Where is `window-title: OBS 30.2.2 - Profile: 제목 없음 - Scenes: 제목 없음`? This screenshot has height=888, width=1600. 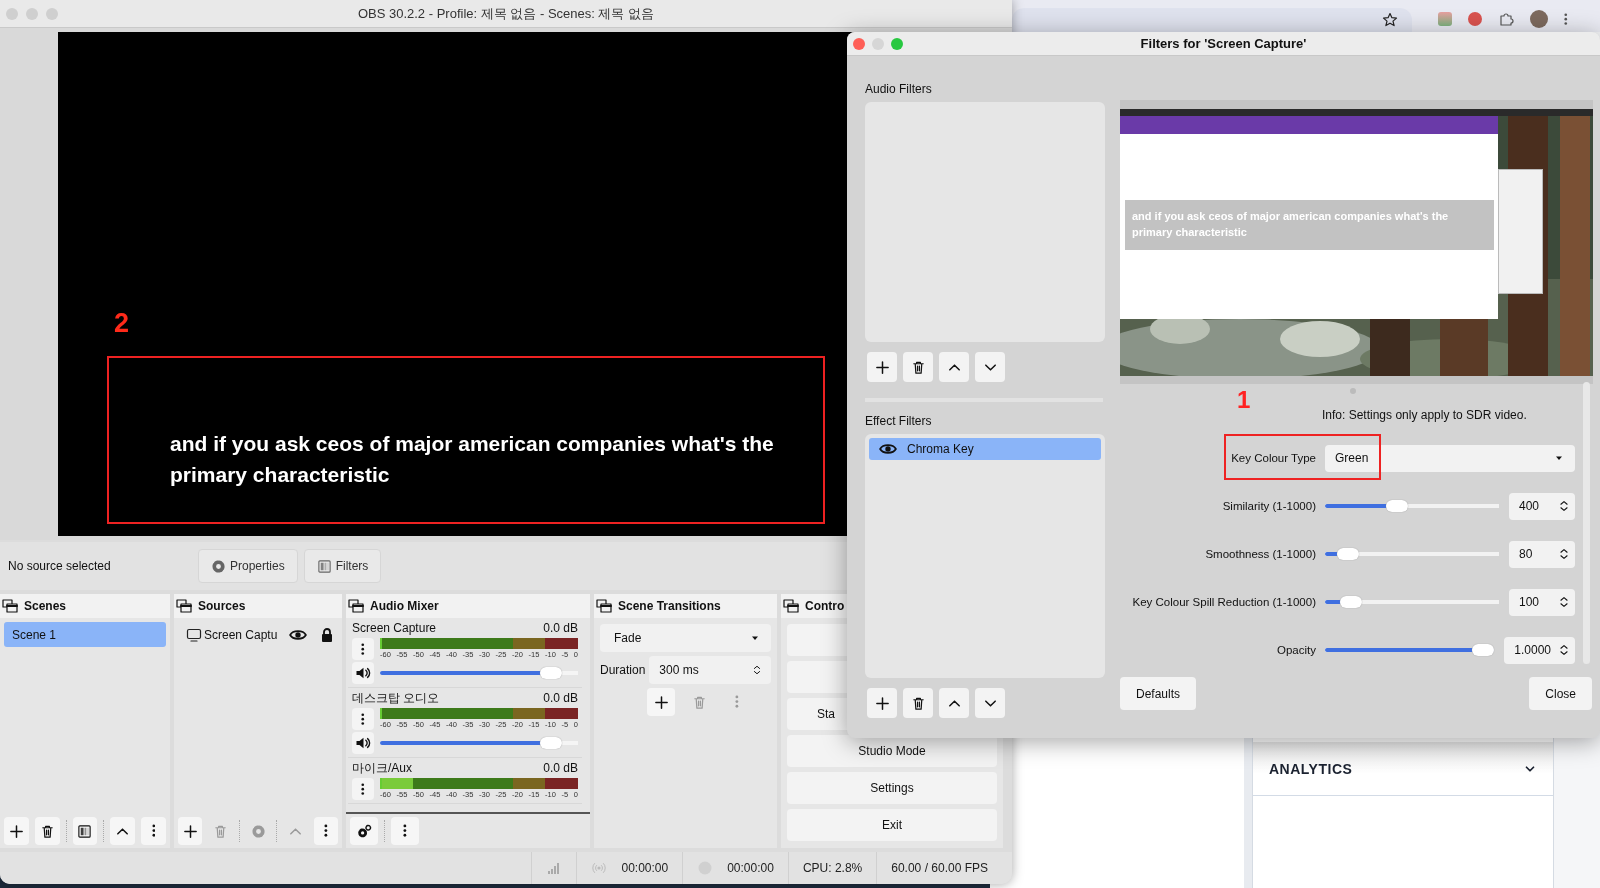
window-title: OBS 30.2.2 - Profile: 제목 없음 - Scenes: 제목 없음 is located at coordinates (506, 13).